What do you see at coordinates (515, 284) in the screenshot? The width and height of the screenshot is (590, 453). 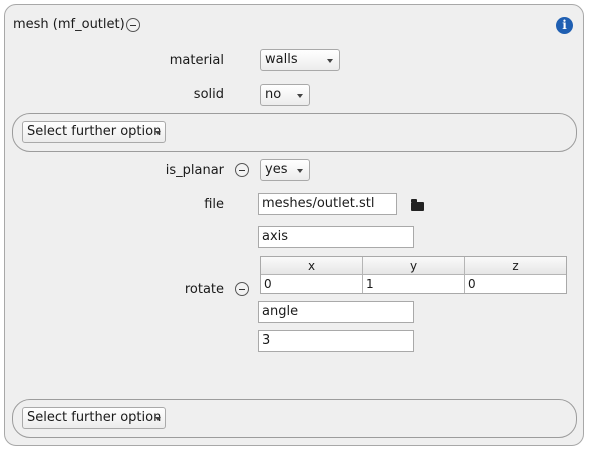 I see `table-cell-z: 0` at bounding box center [515, 284].